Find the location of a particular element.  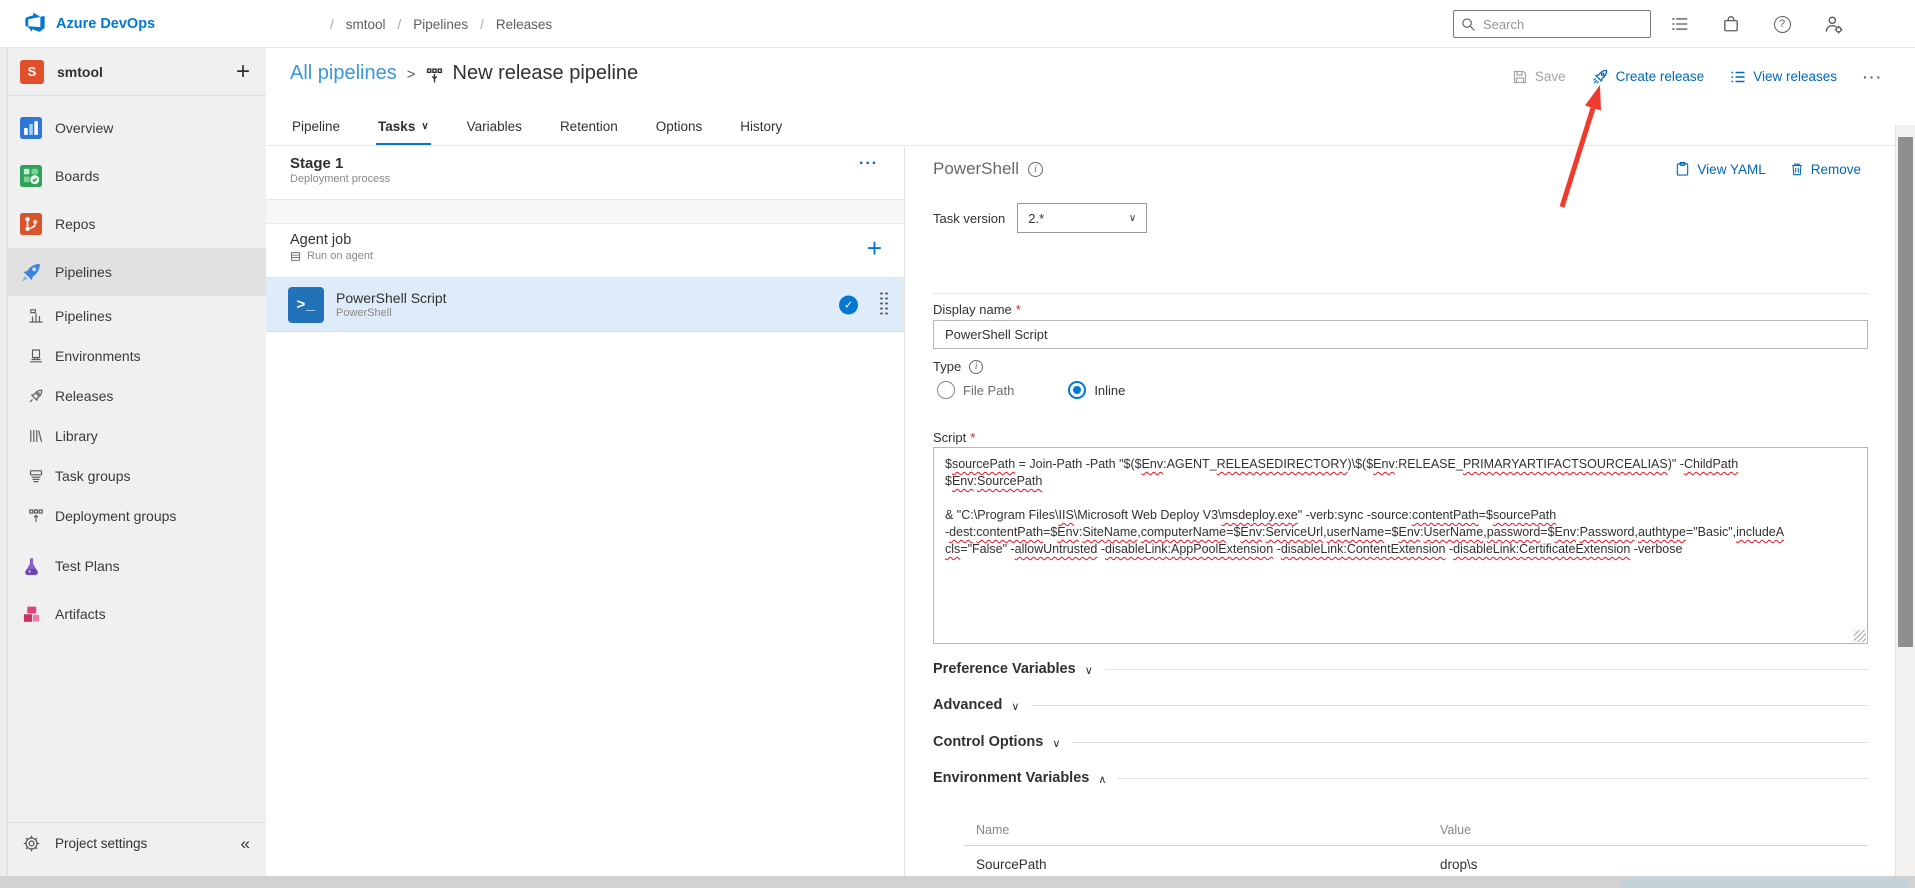

project-settings-label: Project settings is located at coordinates (101, 843).